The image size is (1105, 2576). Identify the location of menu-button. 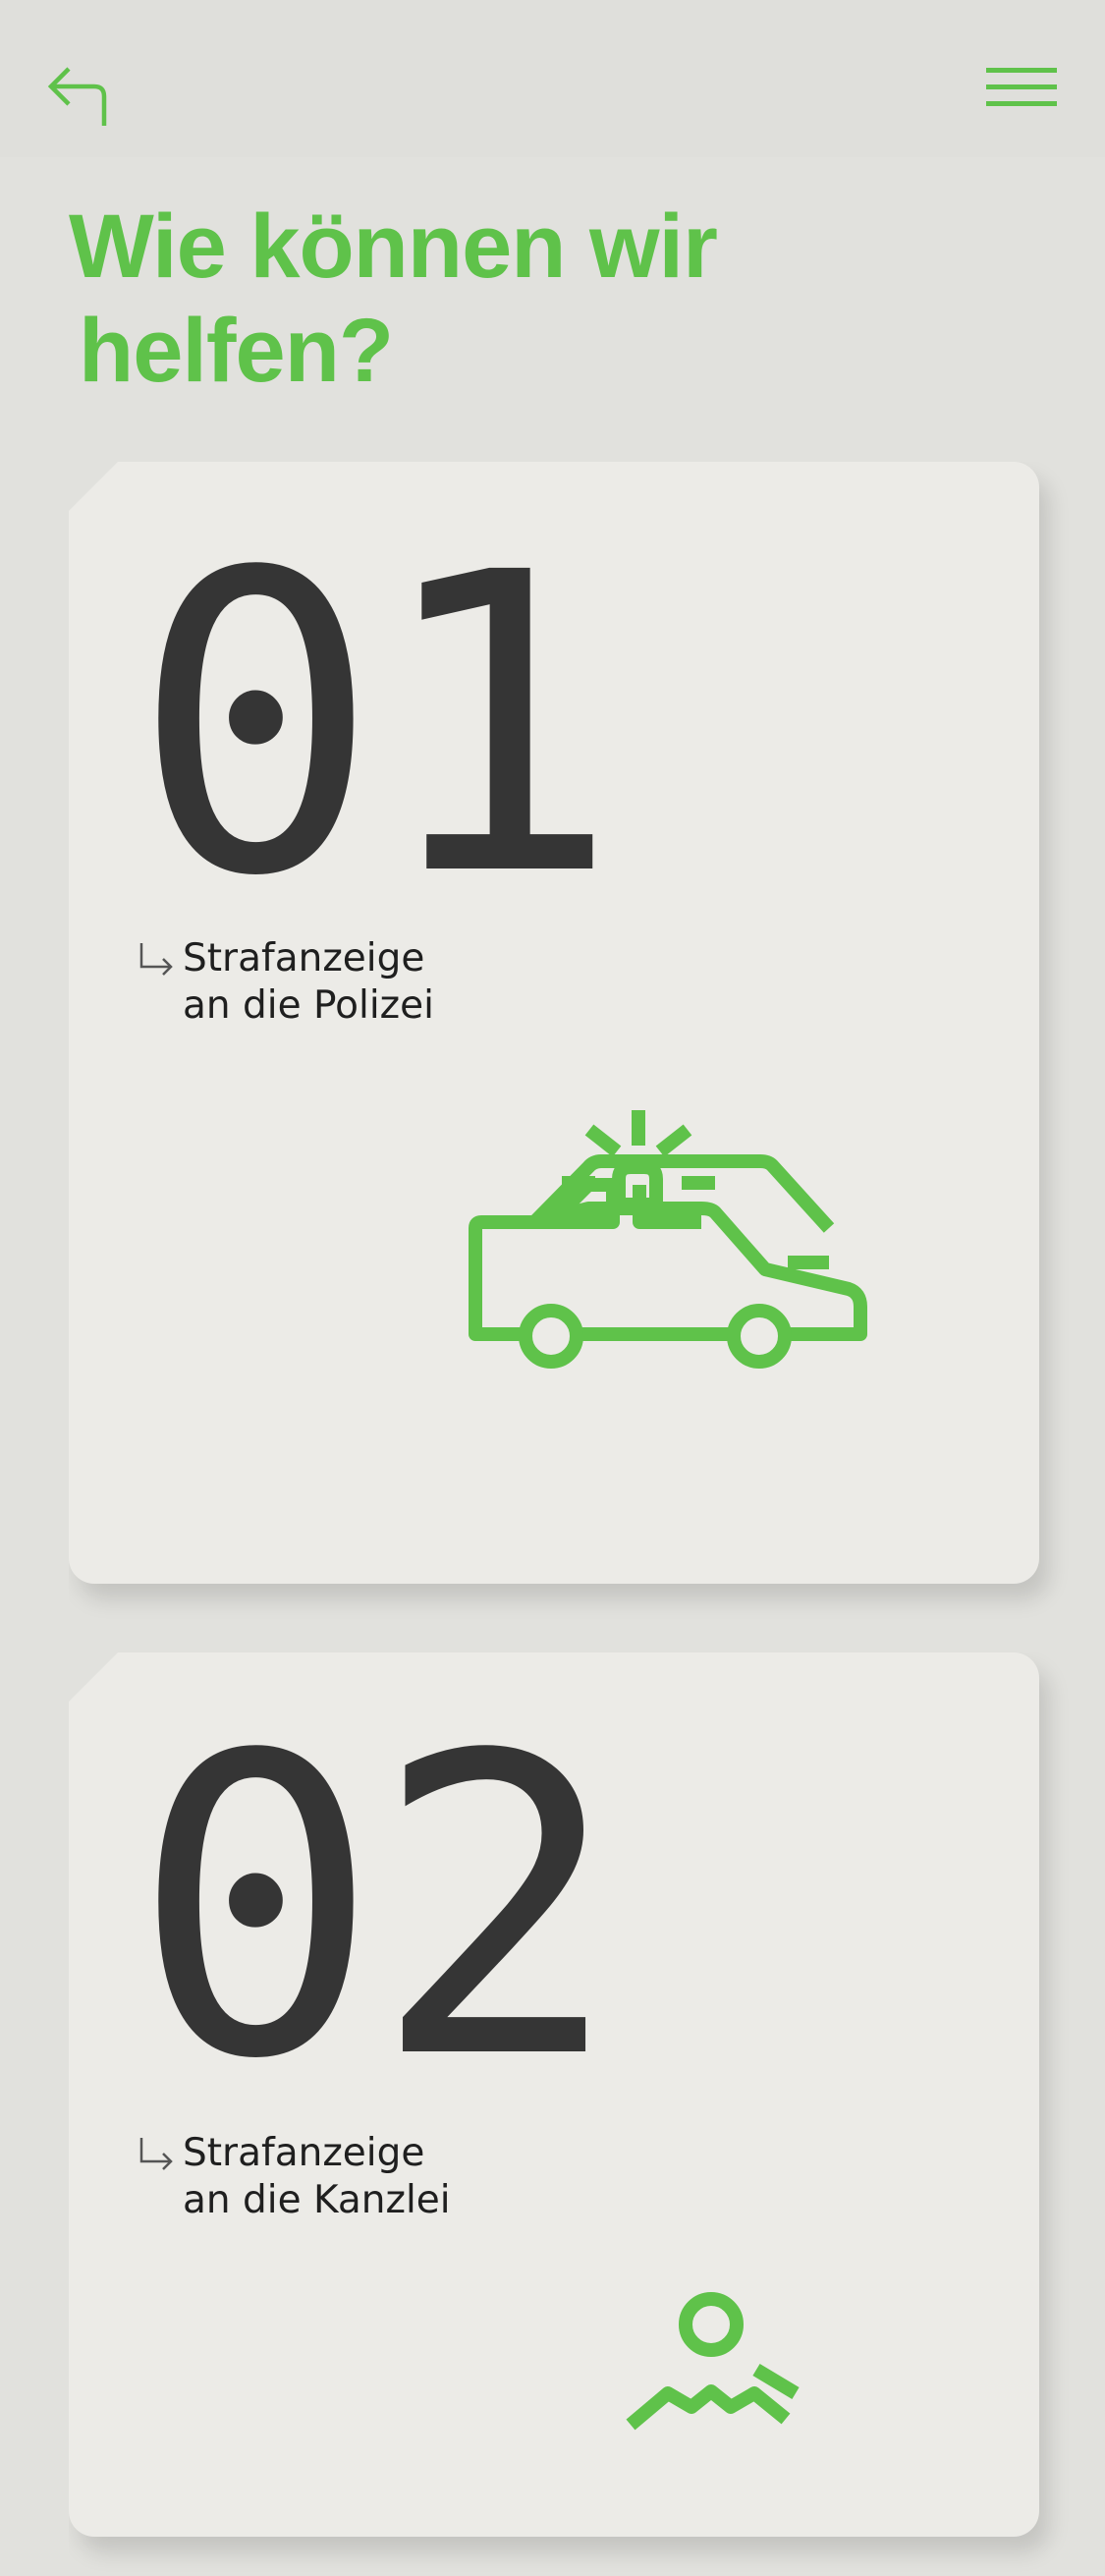
(1021, 90).